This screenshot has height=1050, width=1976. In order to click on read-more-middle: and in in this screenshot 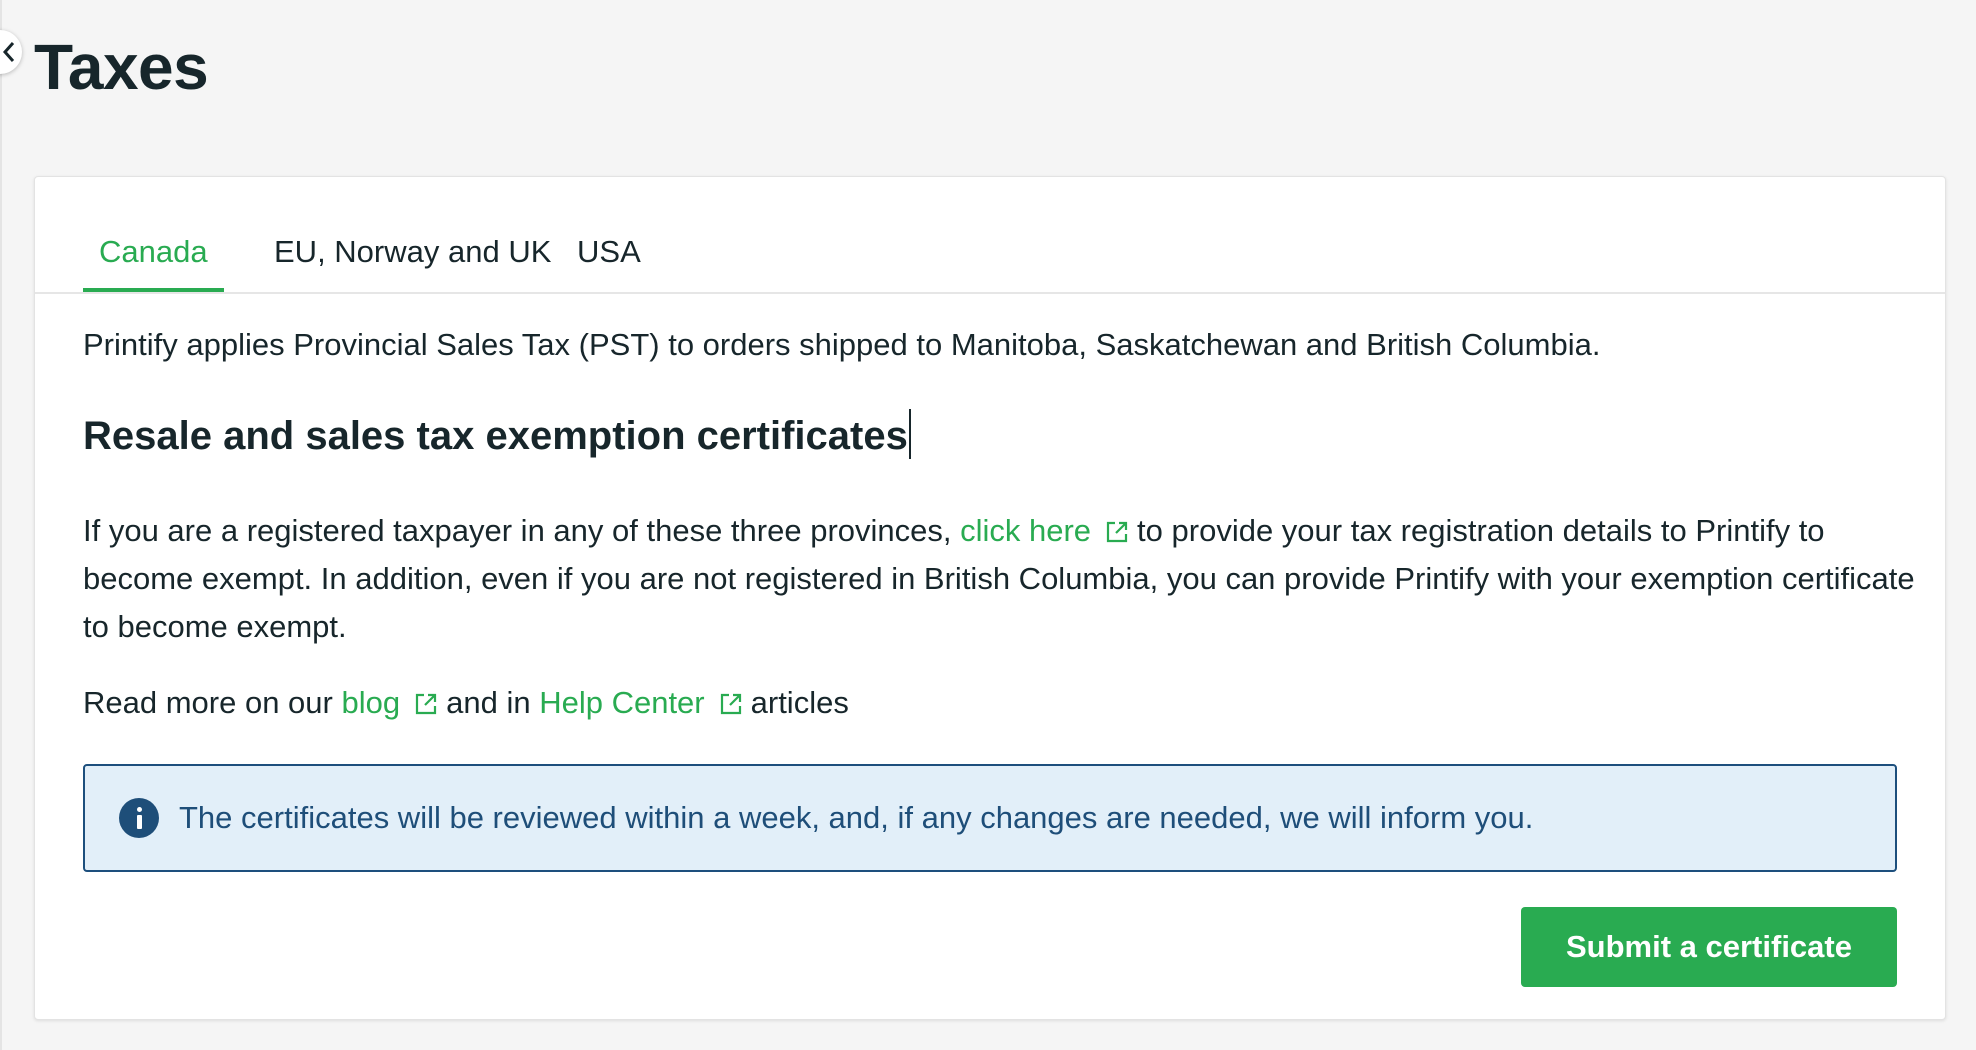, I will do `click(488, 702)`.